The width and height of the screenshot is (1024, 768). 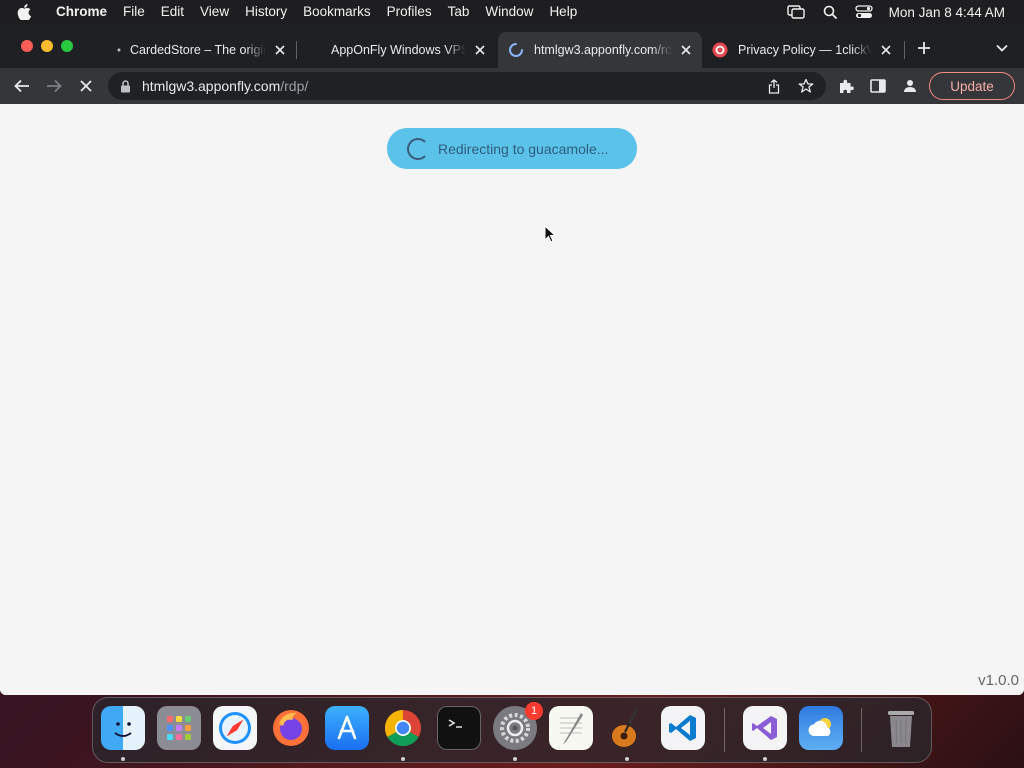 I want to click on lock-icon, so click(x=127, y=86).